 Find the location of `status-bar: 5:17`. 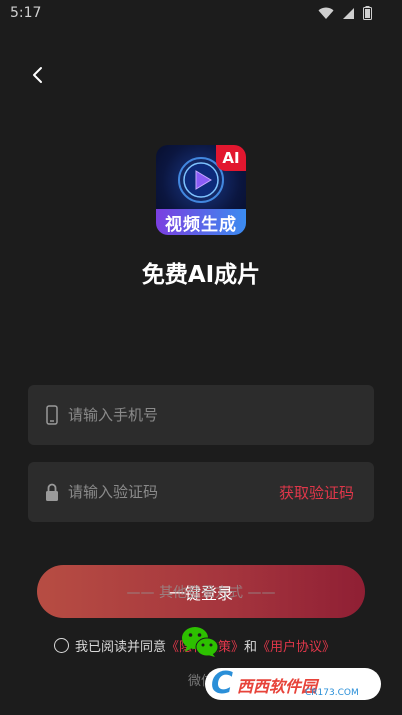

status-bar: 5:17 is located at coordinates (201, 14).